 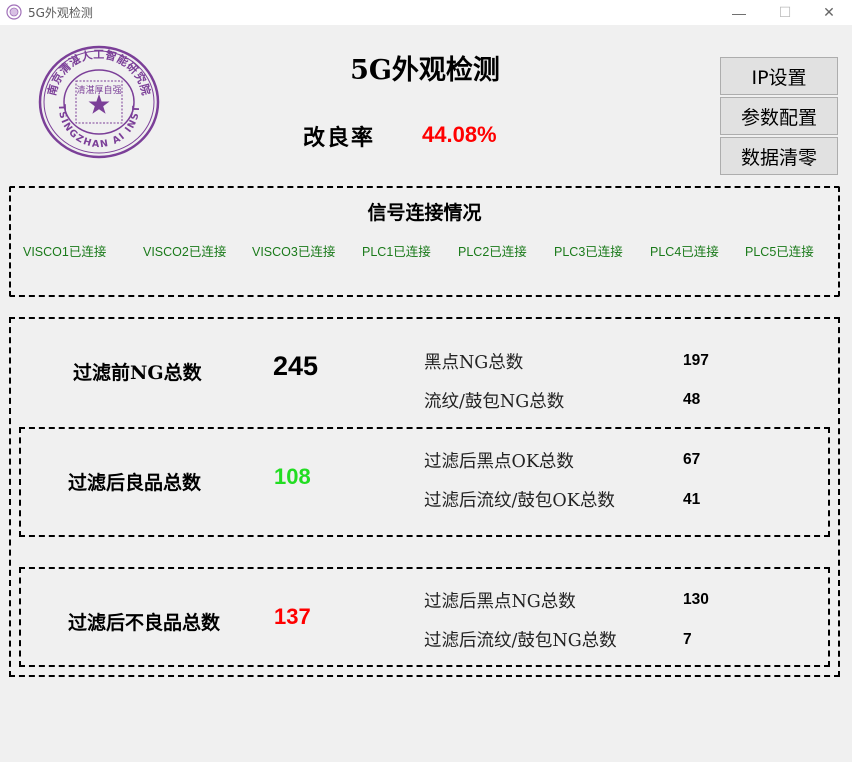 I want to click on close-button: ✕, so click(x=829, y=12).